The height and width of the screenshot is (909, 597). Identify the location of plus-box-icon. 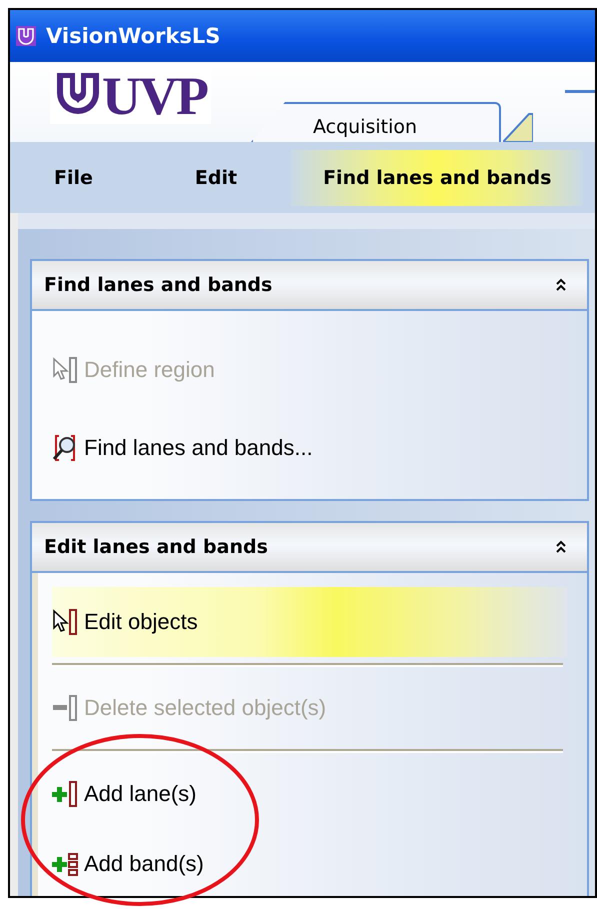
(65, 794).